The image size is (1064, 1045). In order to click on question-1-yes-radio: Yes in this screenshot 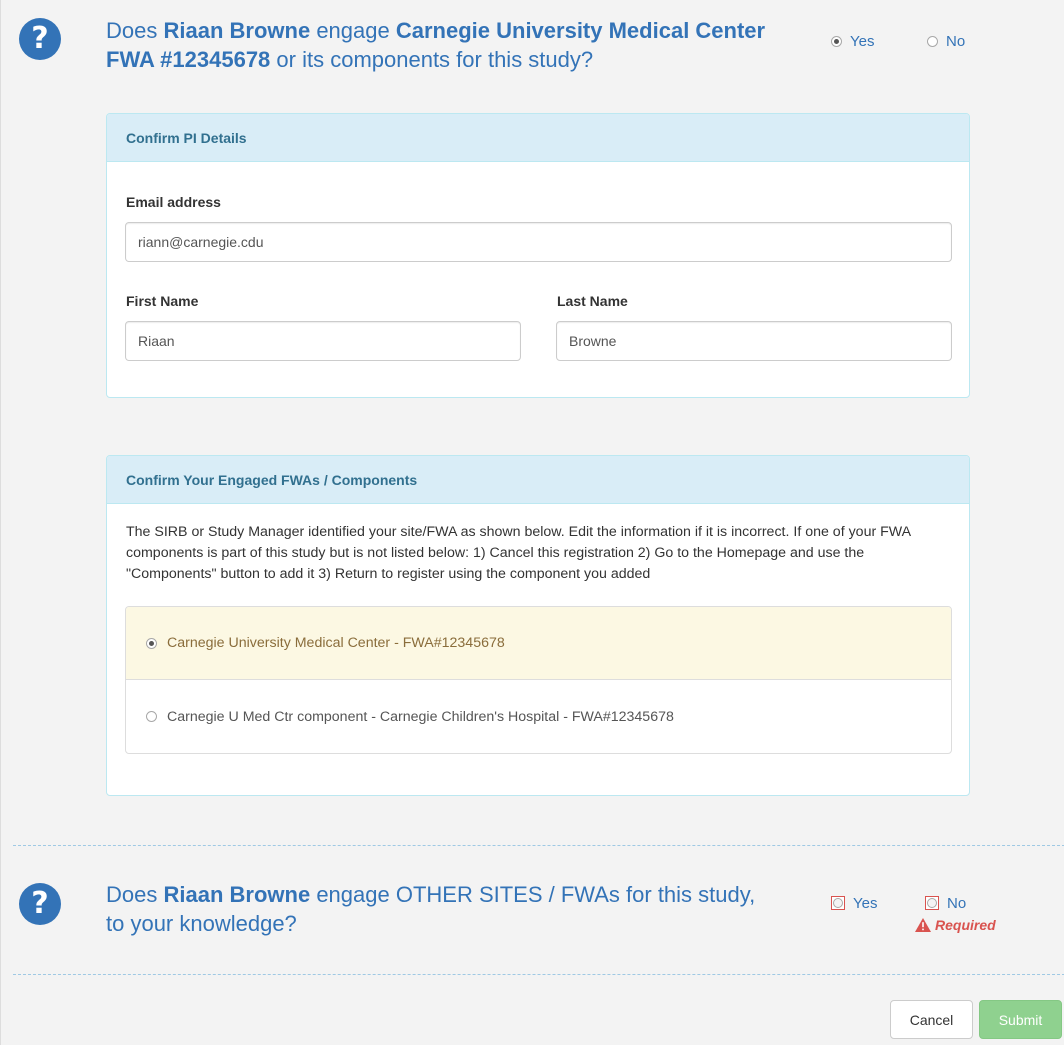, I will do `click(852, 41)`.